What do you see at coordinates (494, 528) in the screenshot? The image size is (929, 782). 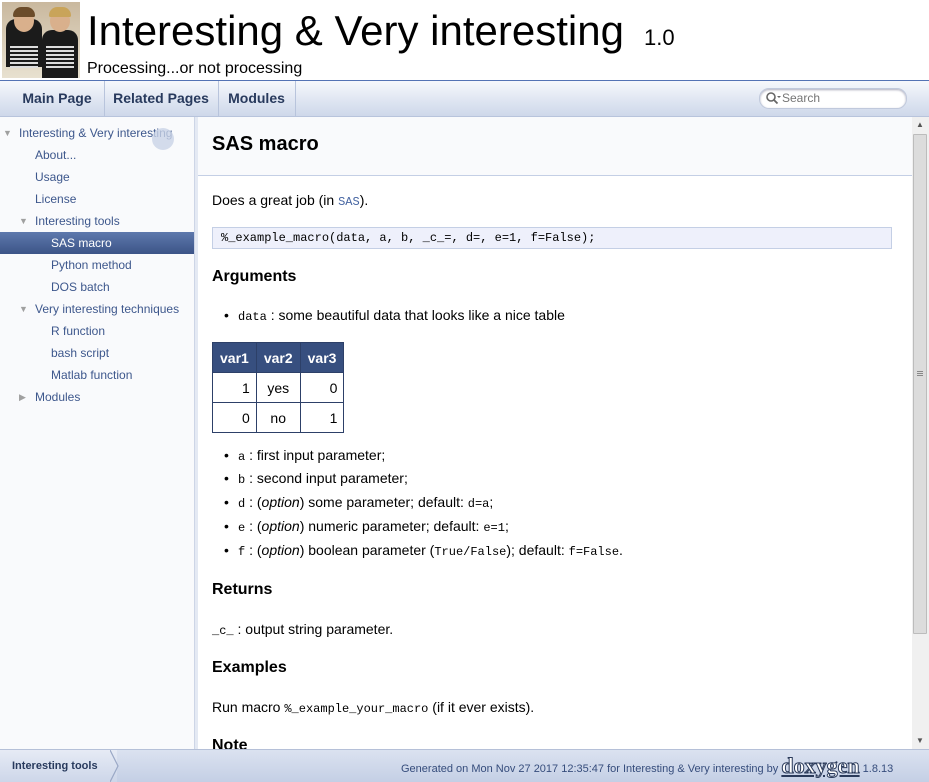 I see `param-default: e=1` at bounding box center [494, 528].